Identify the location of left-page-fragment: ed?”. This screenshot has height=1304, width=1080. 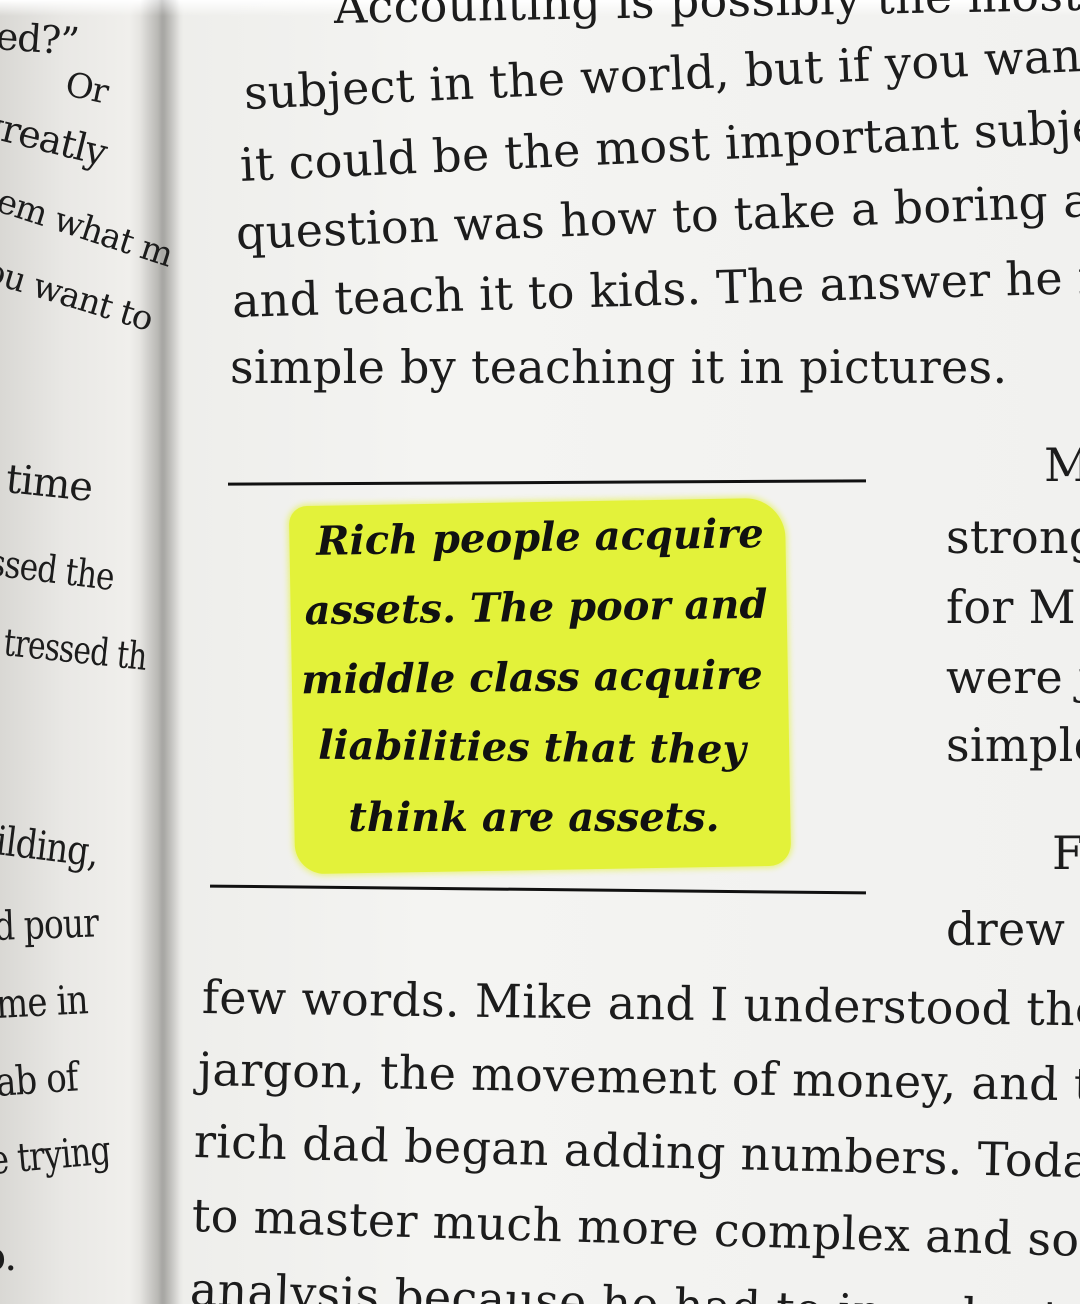
(40, 39).